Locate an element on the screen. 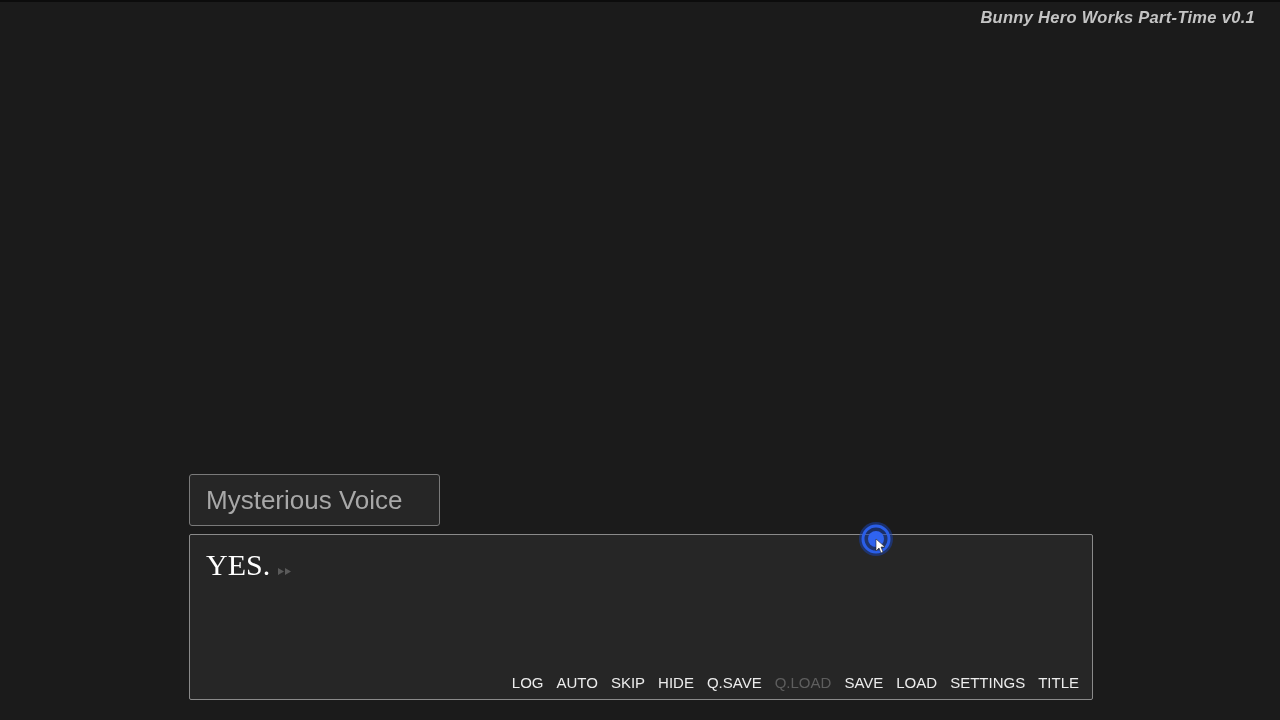 Image resolution: width=1280 pixels, height=720 pixels. quick-menu-button: Q.SAVE is located at coordinates (734, 683).